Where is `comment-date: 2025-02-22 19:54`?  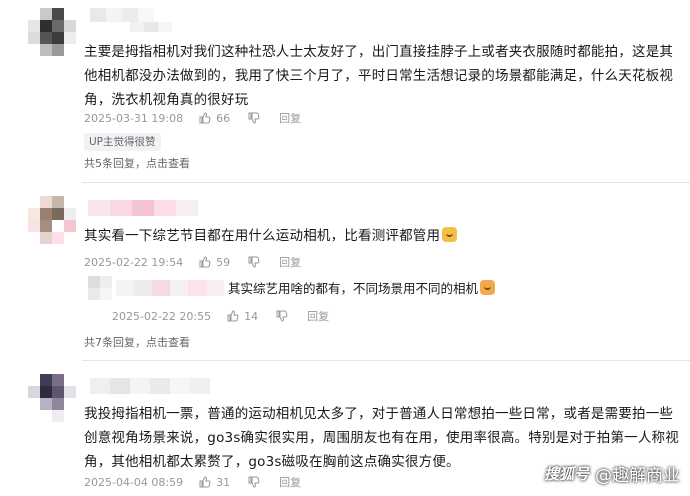 comment-date: 2025-02-22 19:54 is located at coordinates (134, 262).